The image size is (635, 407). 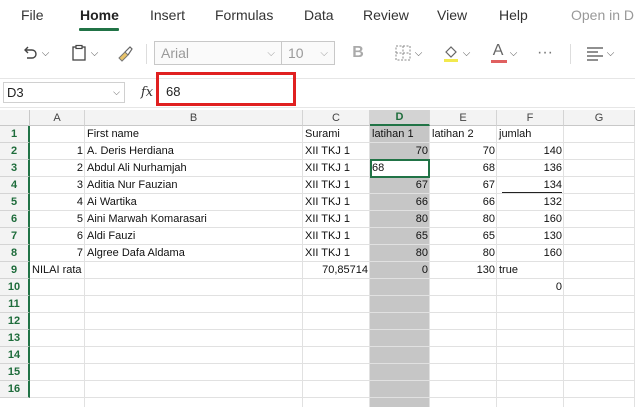 What do you see at coordinates (463, 134) in the screenshot?
I see `cell-e1: latihan 2` at bounding box center [463, 134].